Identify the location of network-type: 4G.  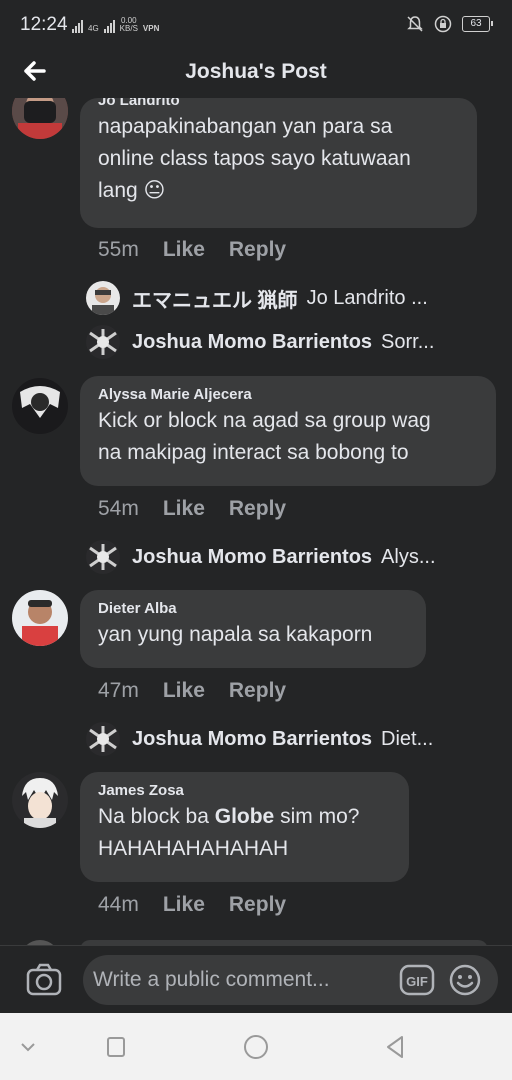
(93, 28).